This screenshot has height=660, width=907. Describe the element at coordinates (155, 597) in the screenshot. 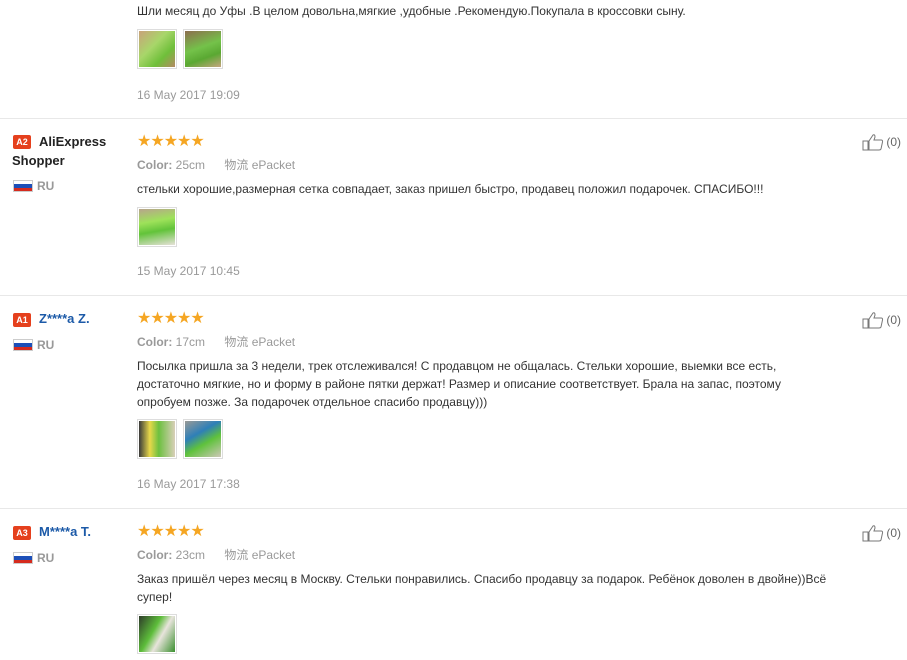

I see `review-text-line: супер!` at that location.